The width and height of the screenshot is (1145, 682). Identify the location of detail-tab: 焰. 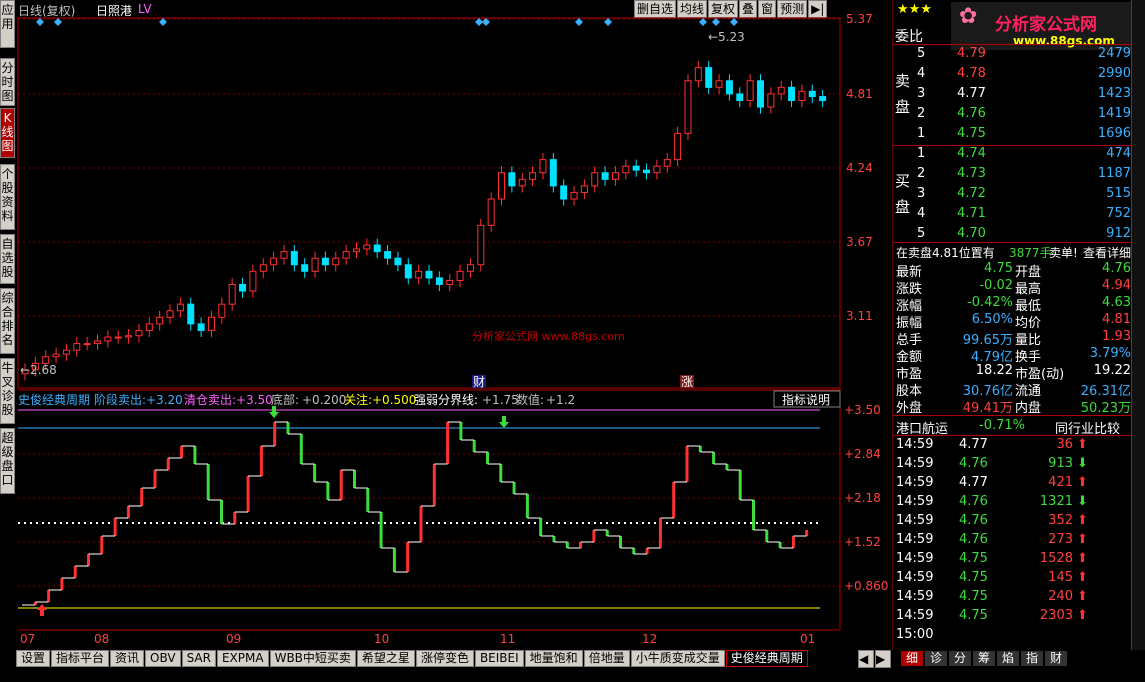
(1008, 658).